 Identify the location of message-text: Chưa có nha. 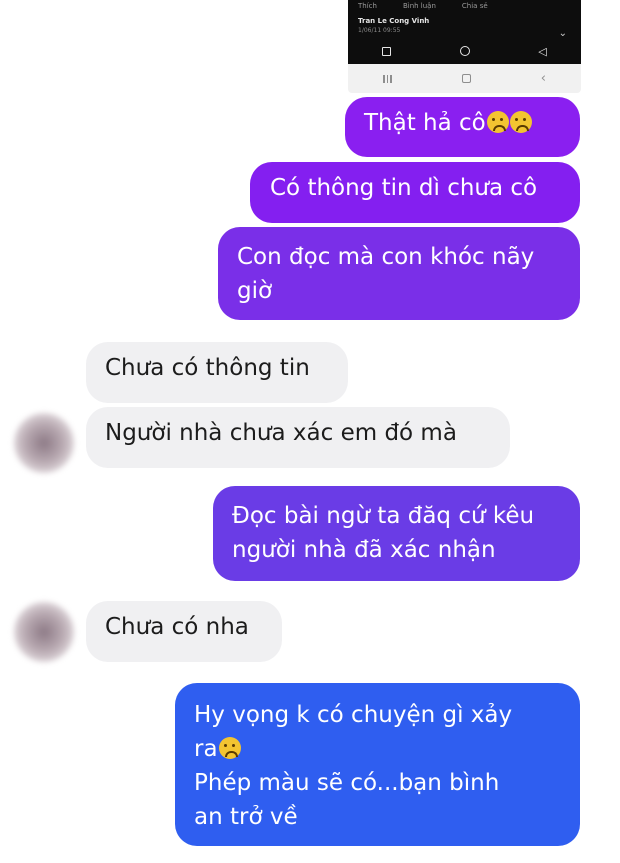
(177, 627).